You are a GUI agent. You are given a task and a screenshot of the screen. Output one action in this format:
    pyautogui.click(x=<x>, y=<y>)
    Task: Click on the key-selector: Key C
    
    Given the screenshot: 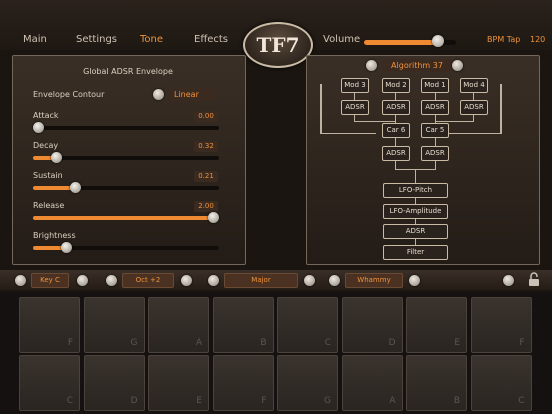 What is the action you would take?
    pyautogui.click(x=50, y=280)
    